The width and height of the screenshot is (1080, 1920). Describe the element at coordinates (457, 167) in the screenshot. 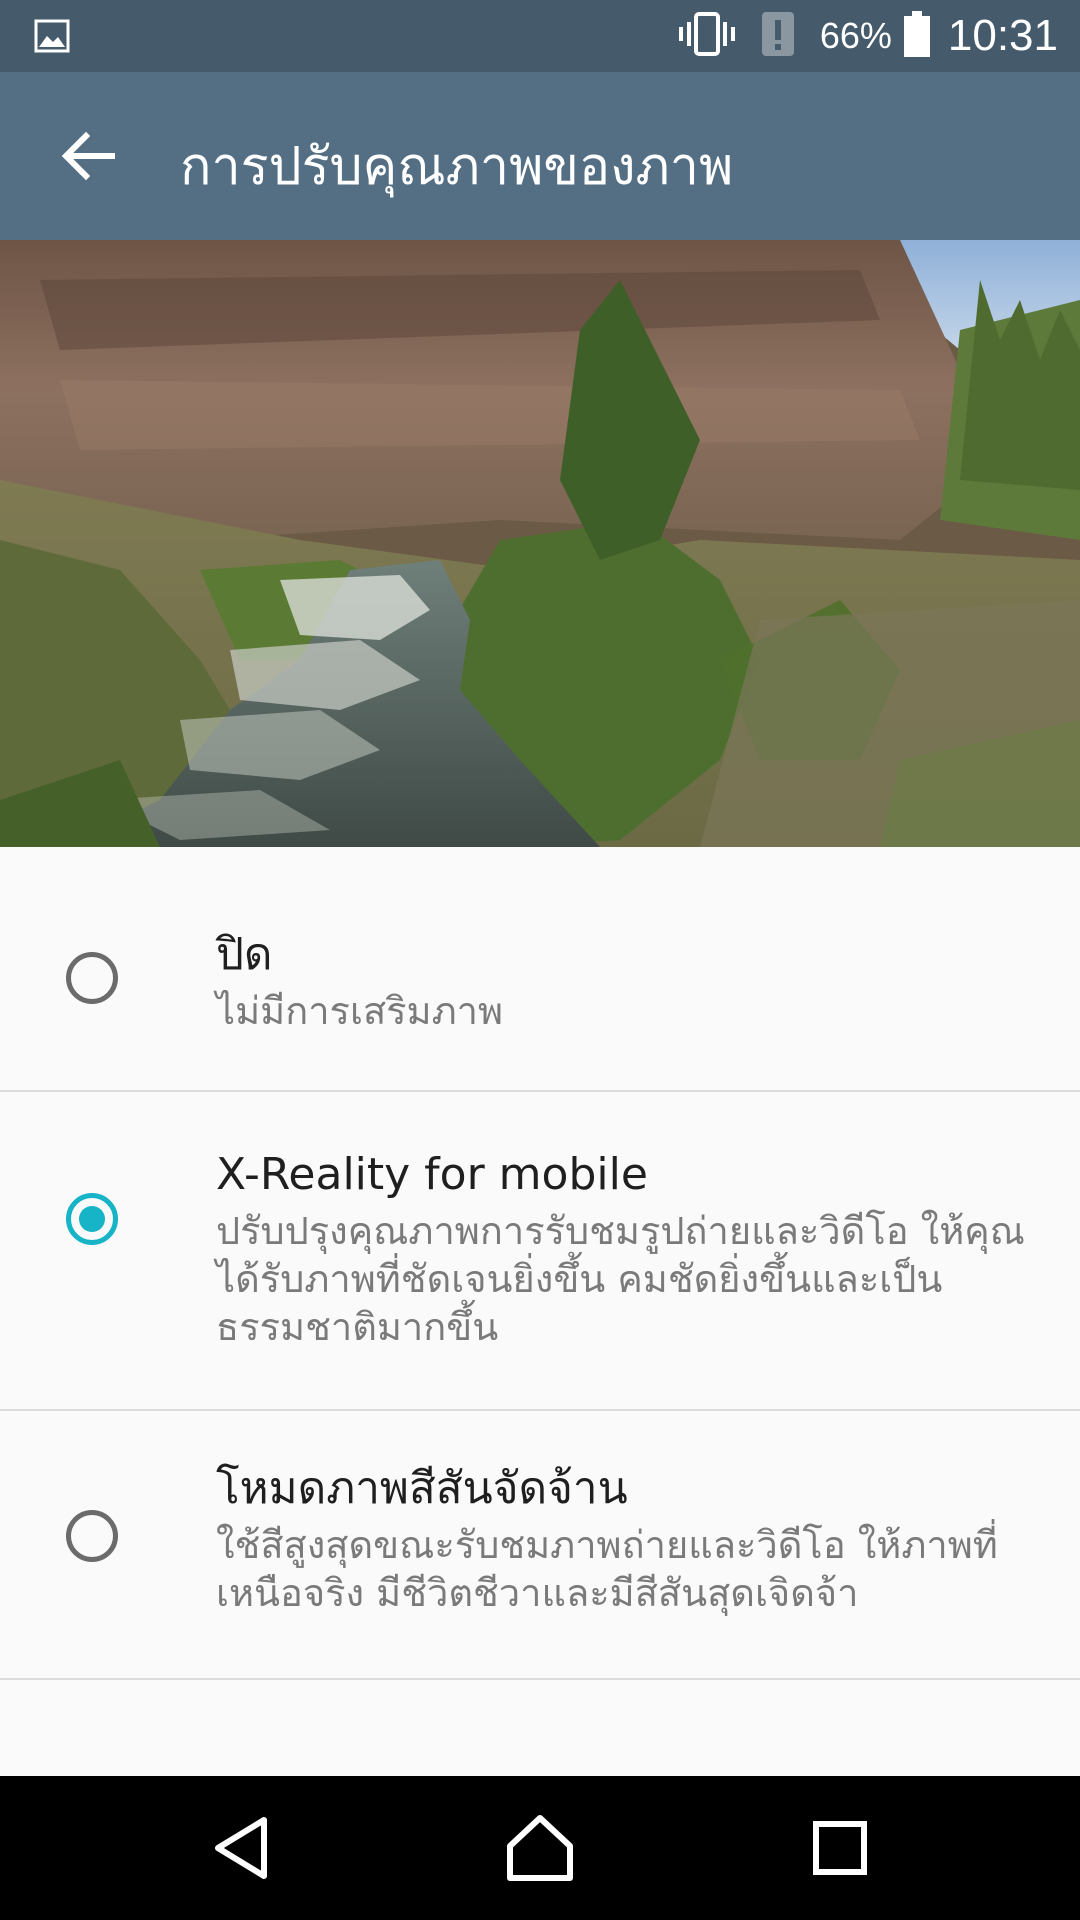

I see `page-title: การปรับคุณภาพของภาพ` at that location.